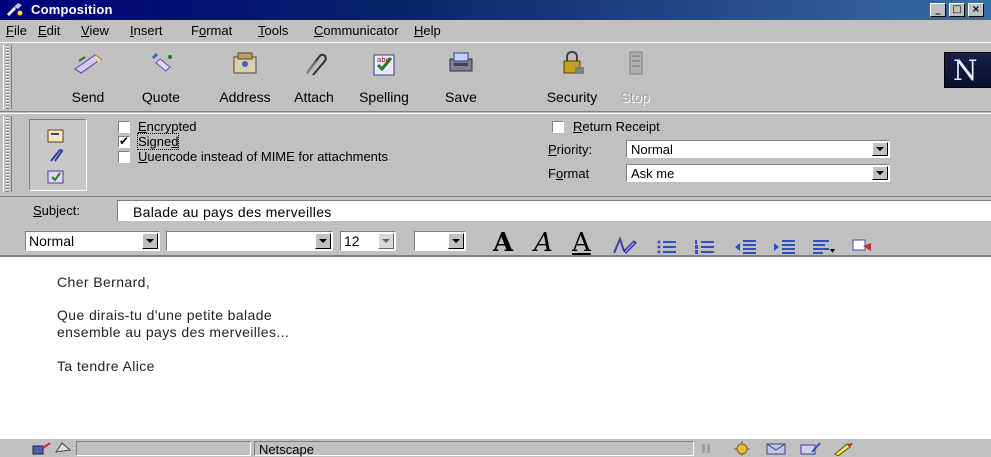  What do you see at coordinates (810, 448) in the screenshot?
I see `composer-icon` at bounding box center [810, 448].